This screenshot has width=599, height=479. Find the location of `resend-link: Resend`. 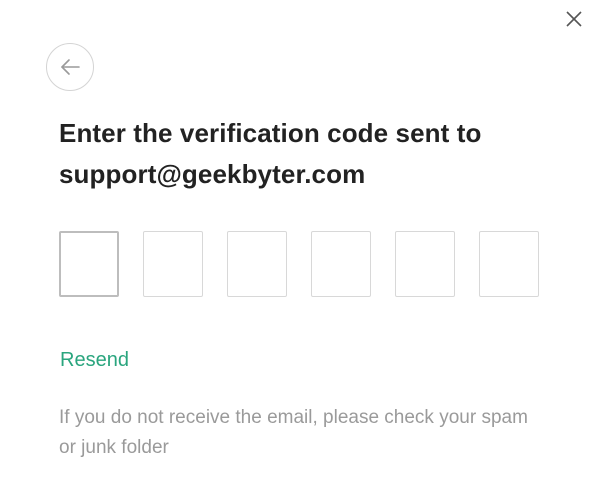

resend-link: Resend is located at coordinates (94, 360).